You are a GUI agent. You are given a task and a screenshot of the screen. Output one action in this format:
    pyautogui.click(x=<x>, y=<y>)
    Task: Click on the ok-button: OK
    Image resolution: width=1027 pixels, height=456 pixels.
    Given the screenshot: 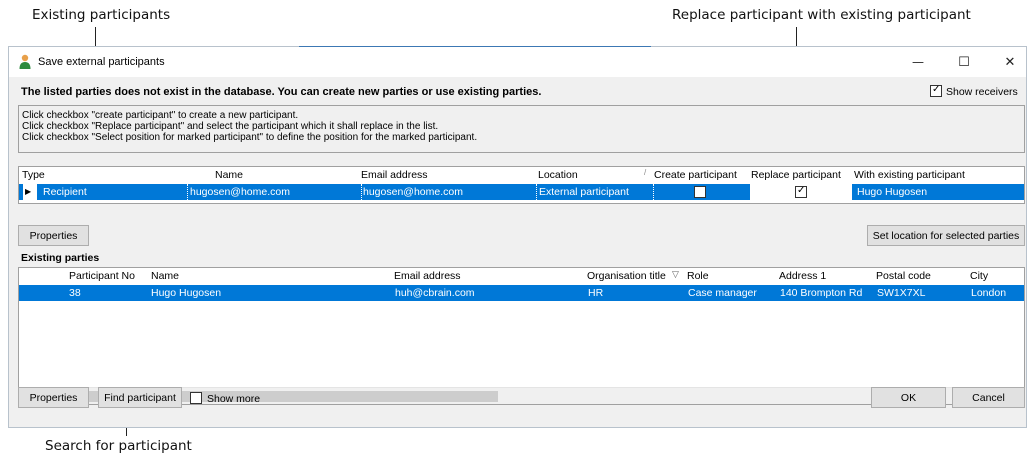 What is the action you would take?
    pyautogui.click(x=908, y=397)
    